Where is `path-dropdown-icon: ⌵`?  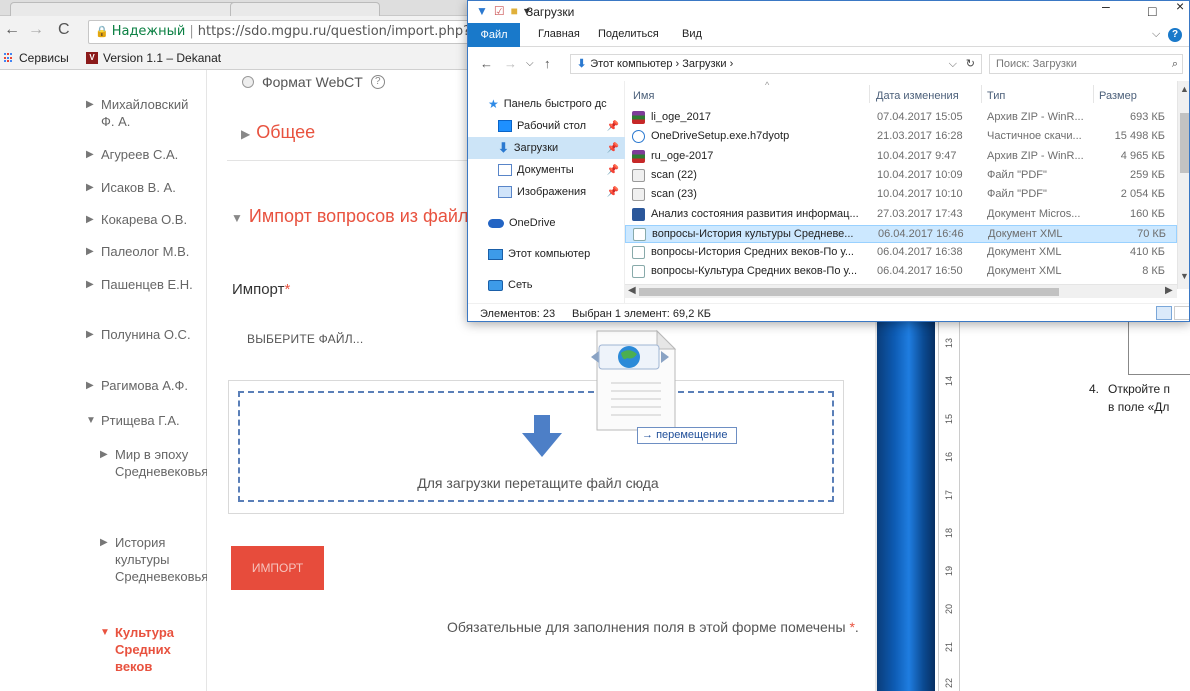
path-dropdown-icon: ⌵ is located at coordinates (953, 64).